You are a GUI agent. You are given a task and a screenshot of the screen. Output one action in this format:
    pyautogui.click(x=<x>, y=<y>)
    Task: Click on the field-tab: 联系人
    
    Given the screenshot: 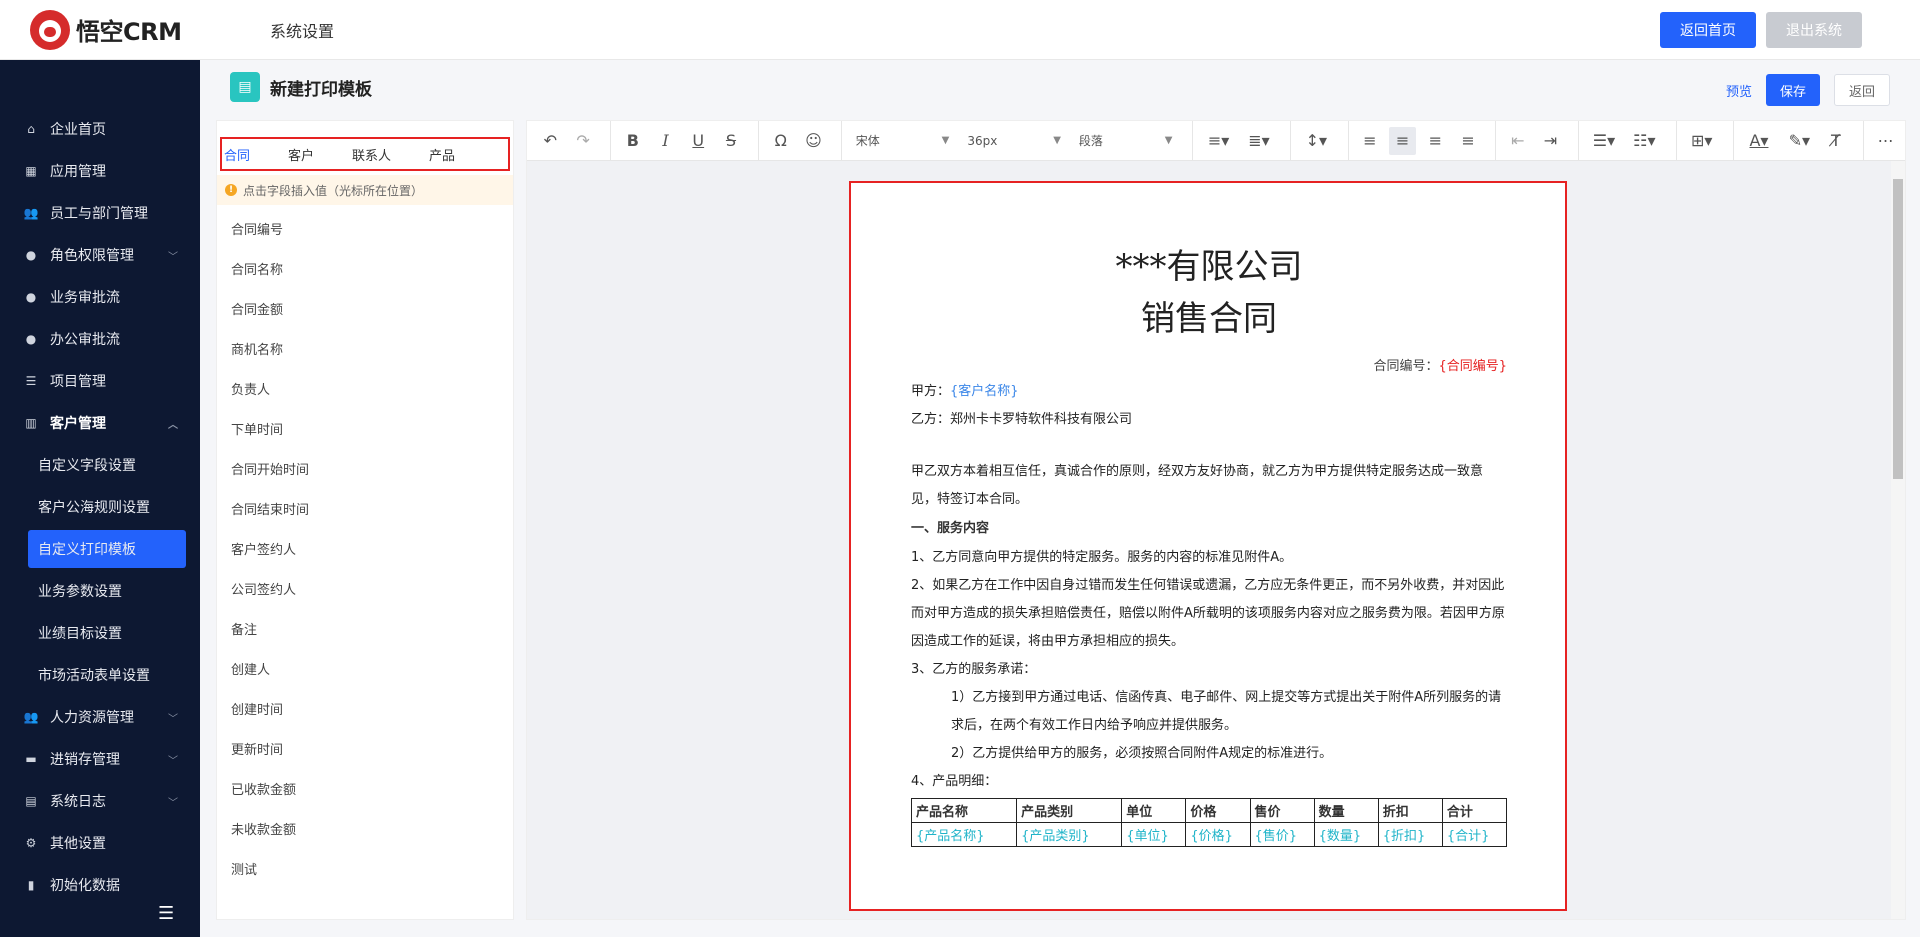 What is the action you would take?
    pyautogui.click(x=371, y=154)
    